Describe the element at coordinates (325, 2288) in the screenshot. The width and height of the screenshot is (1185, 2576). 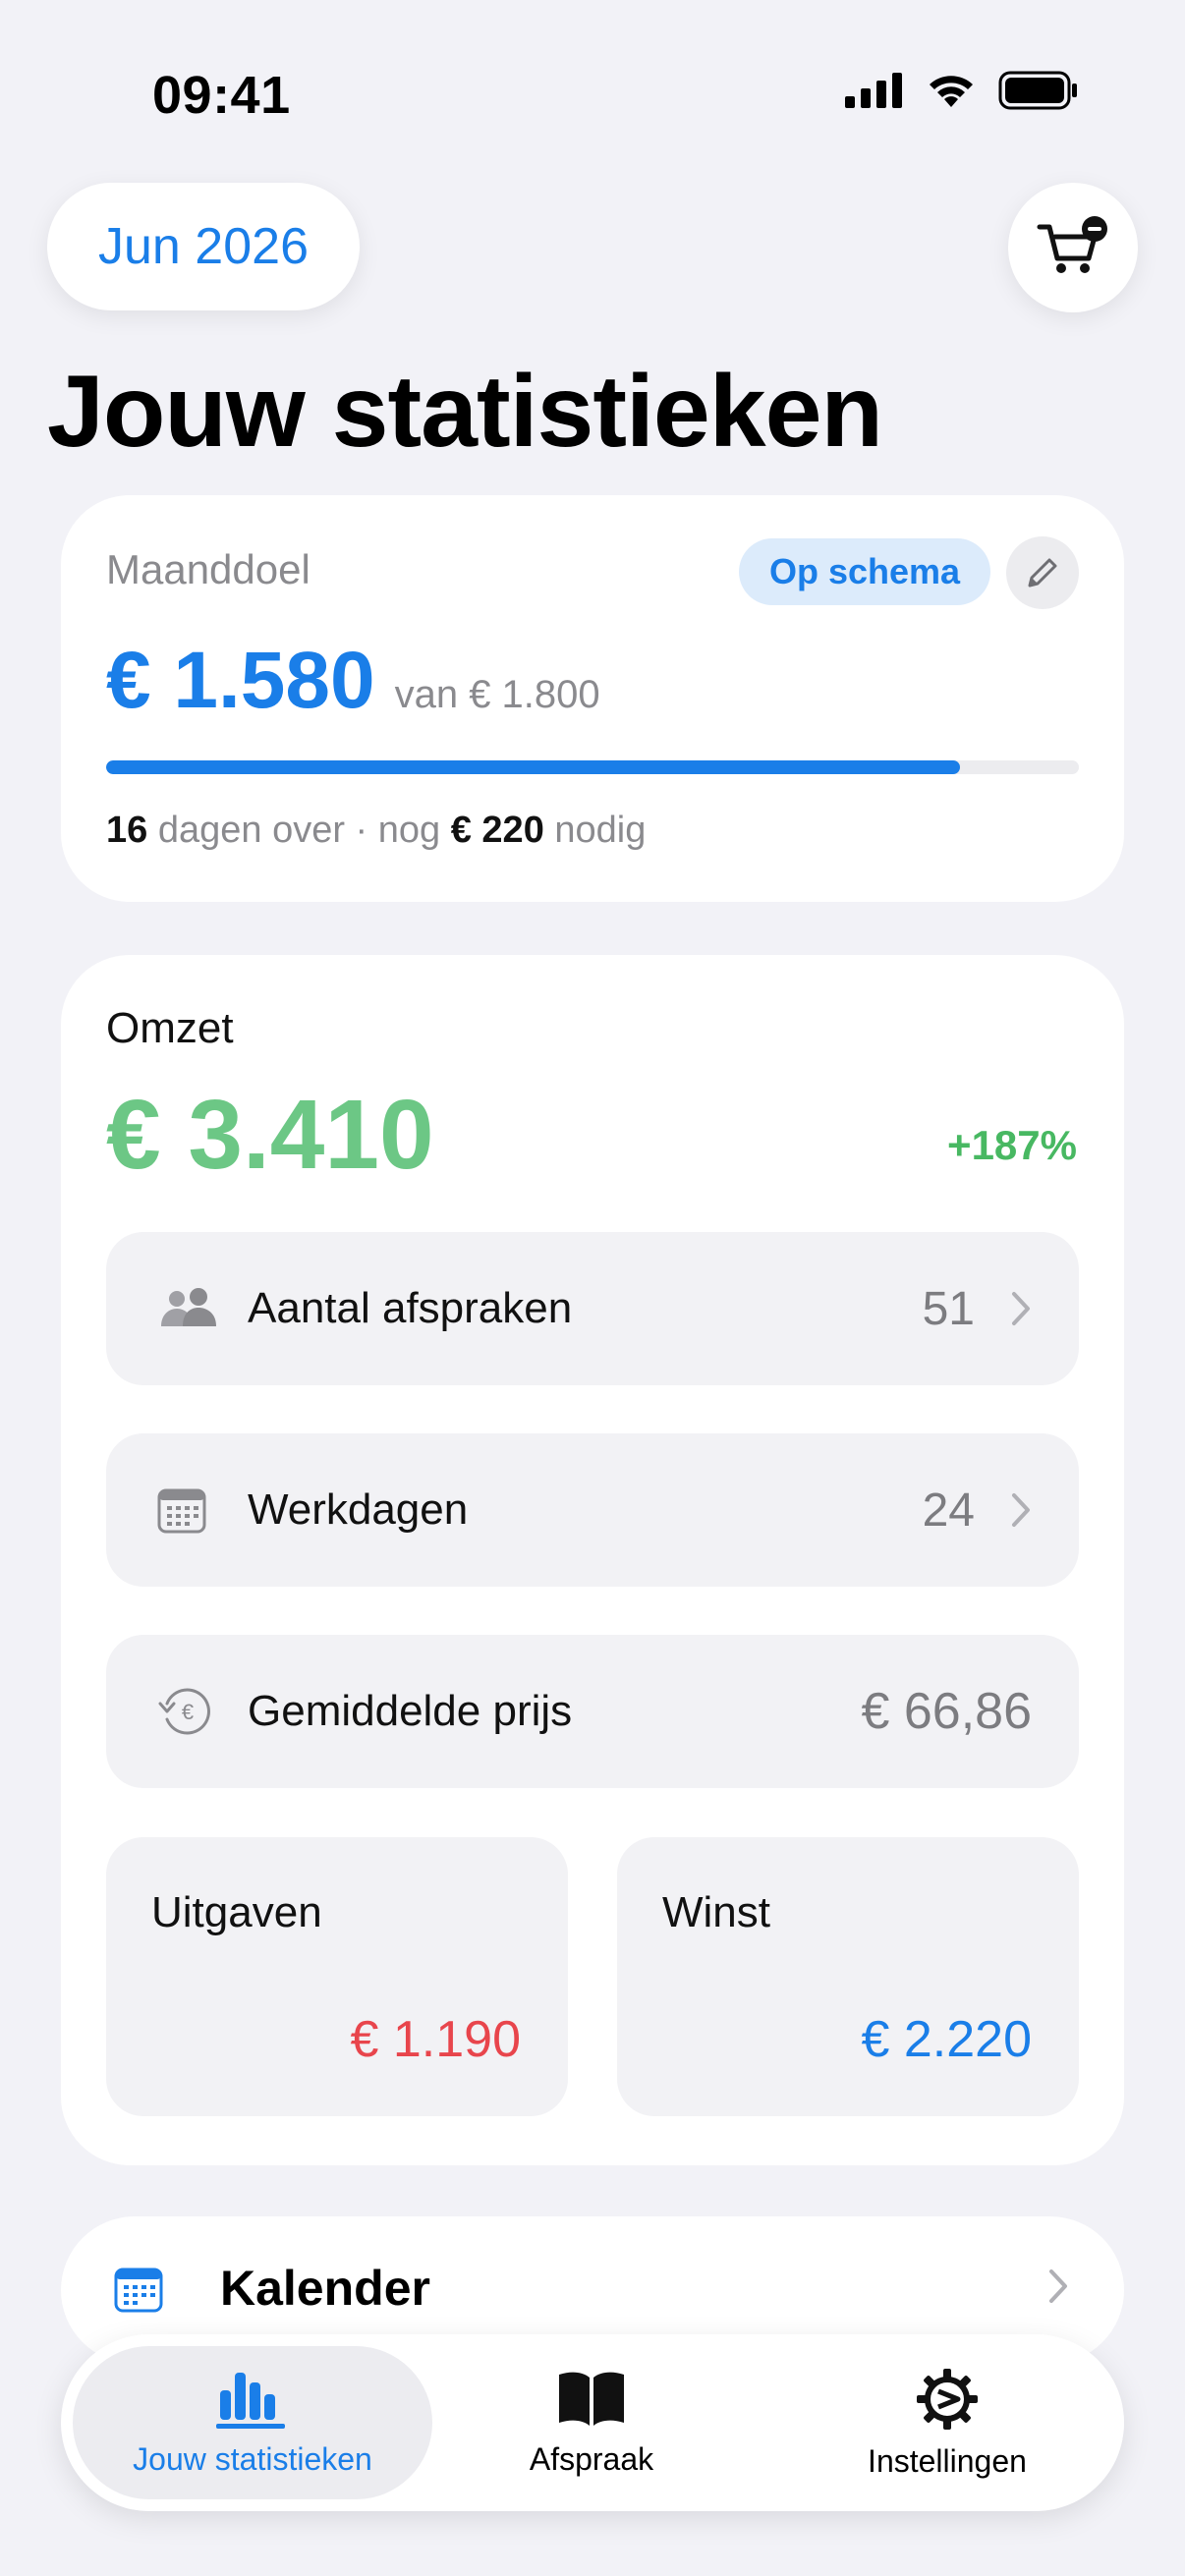
I see `calendar-label: Kalender` at that location.